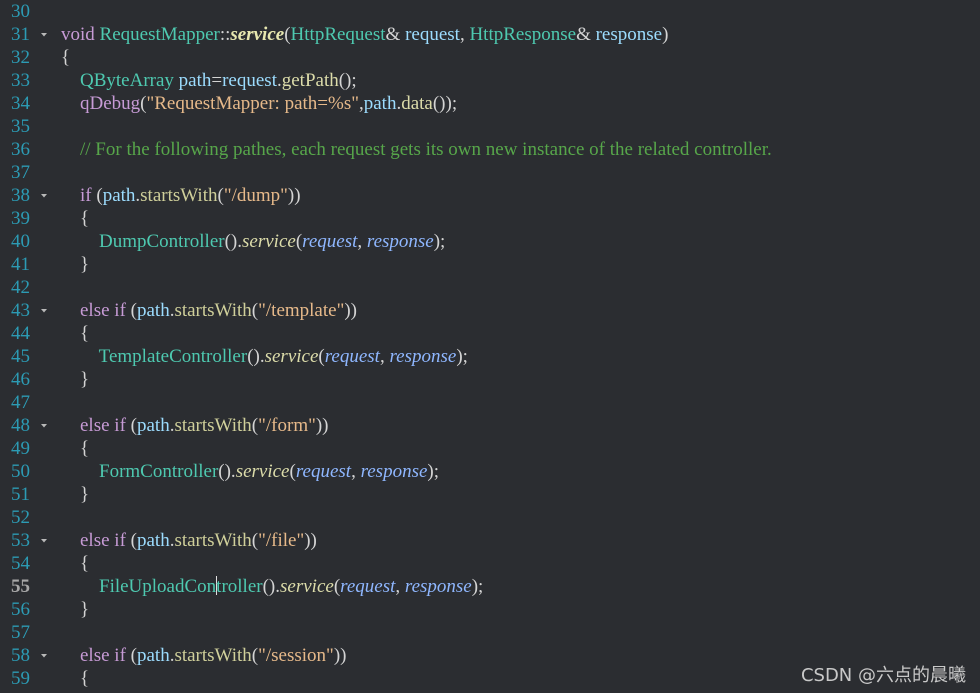 This screenshot has width=980, height=693. Describe the element at coordinates (20, 609) in the screenshot. I see `line-number: 56` at that location.